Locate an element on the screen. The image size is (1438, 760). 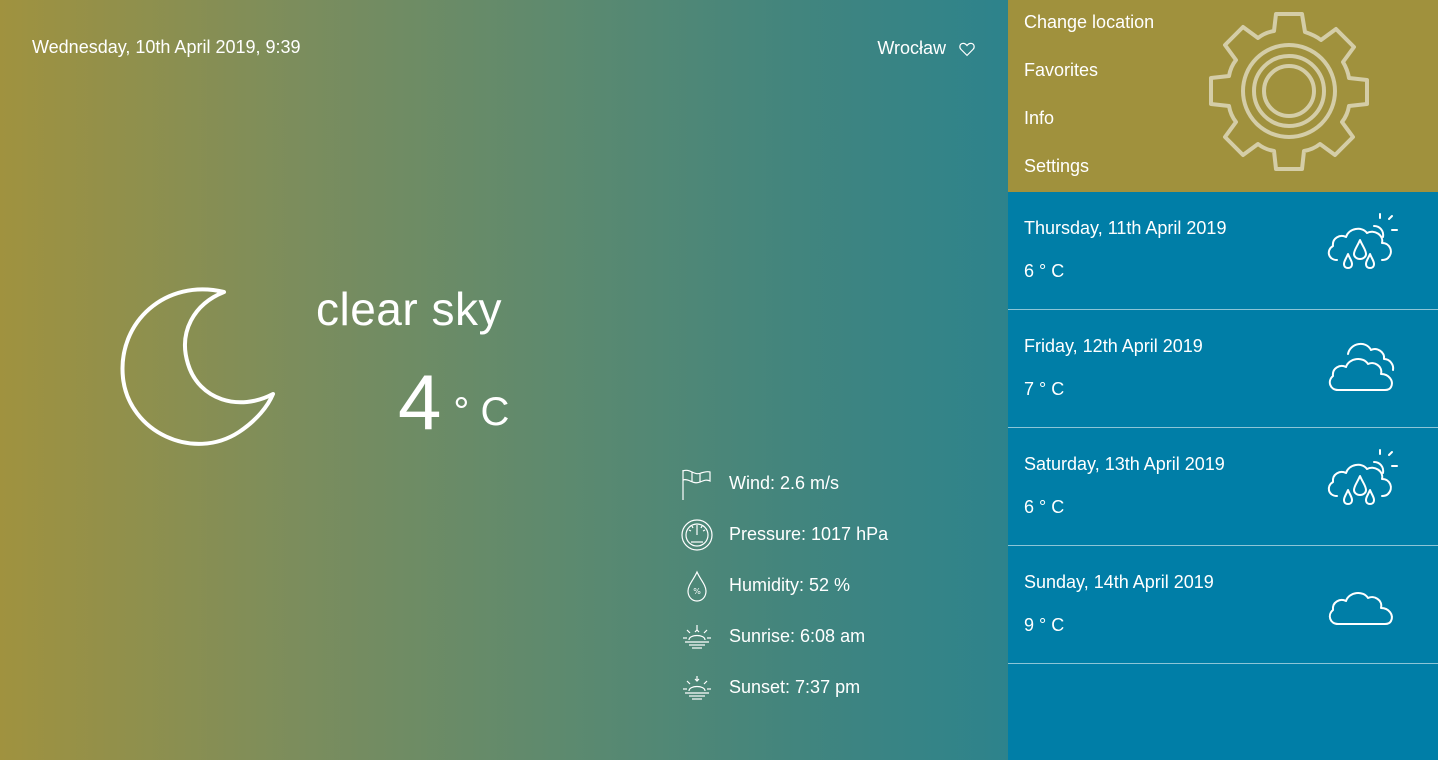
sunset-row: Sunset: 7:37 pm is located at coordinates (784, 687).